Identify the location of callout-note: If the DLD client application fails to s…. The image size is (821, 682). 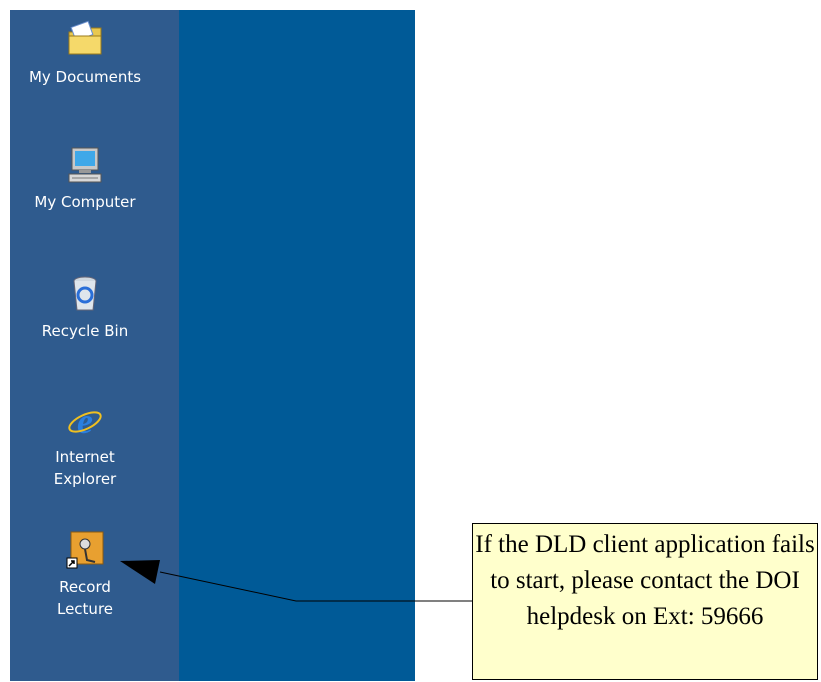
(645, 601).